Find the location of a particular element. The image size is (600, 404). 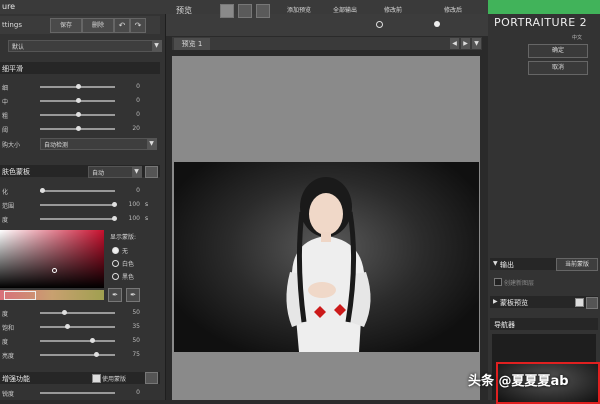

add-preview-button: 添加预览 is located at coordinates (299, 10).